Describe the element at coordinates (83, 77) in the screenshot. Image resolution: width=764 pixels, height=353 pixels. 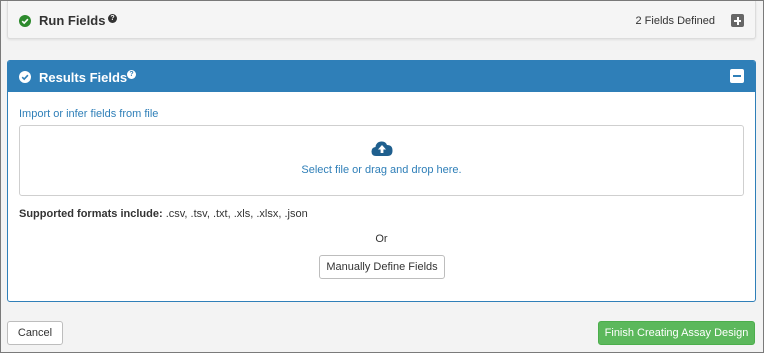
I see `results-fields-title: Results Fields` at that location.